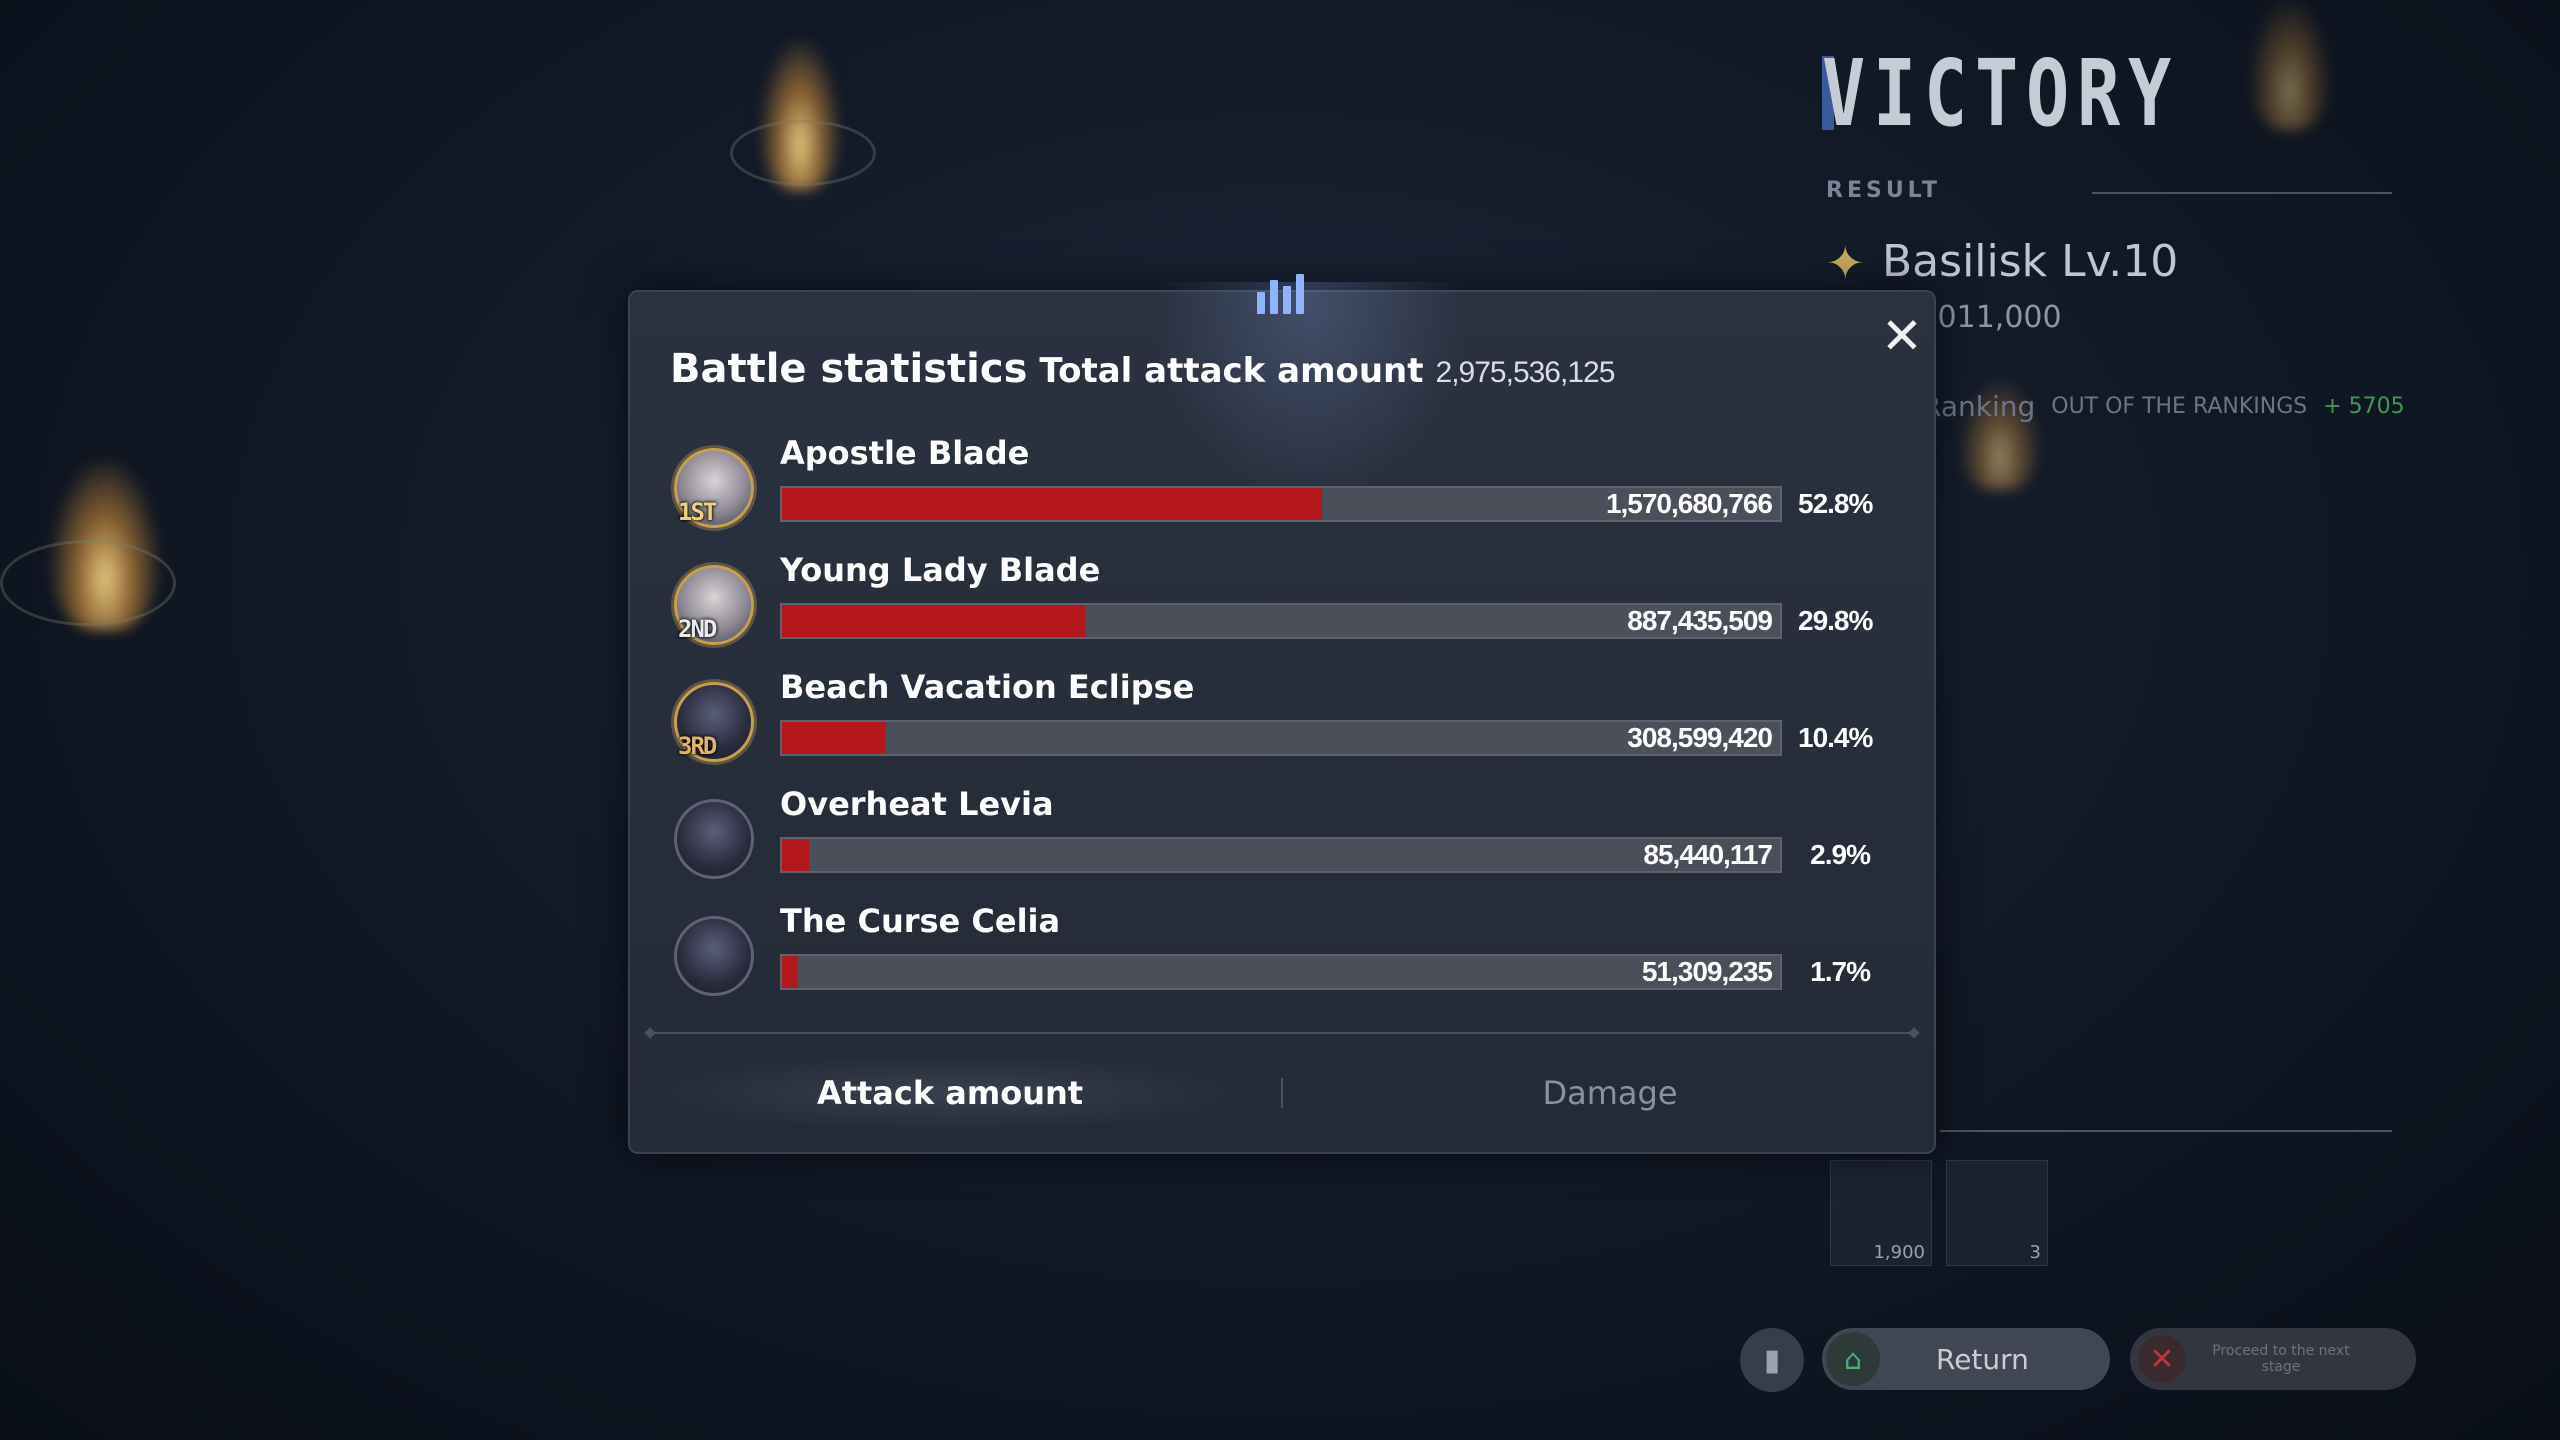 The width and height of the screenshot is (2560, 1440). I want to click on attack-percent-label: 52.8%, so click(1835, 503).